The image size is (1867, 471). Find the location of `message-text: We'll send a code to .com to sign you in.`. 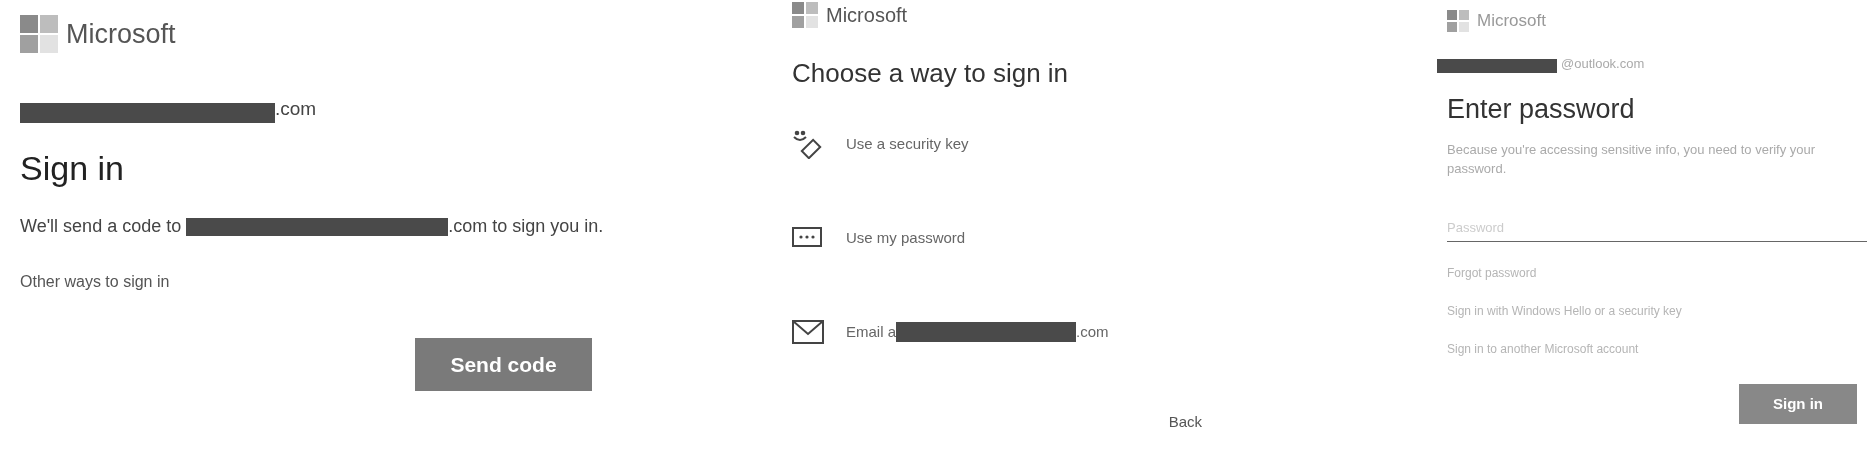

message-text: We'll send a code to .com to sign you in. is located at coordinates (312, 227).